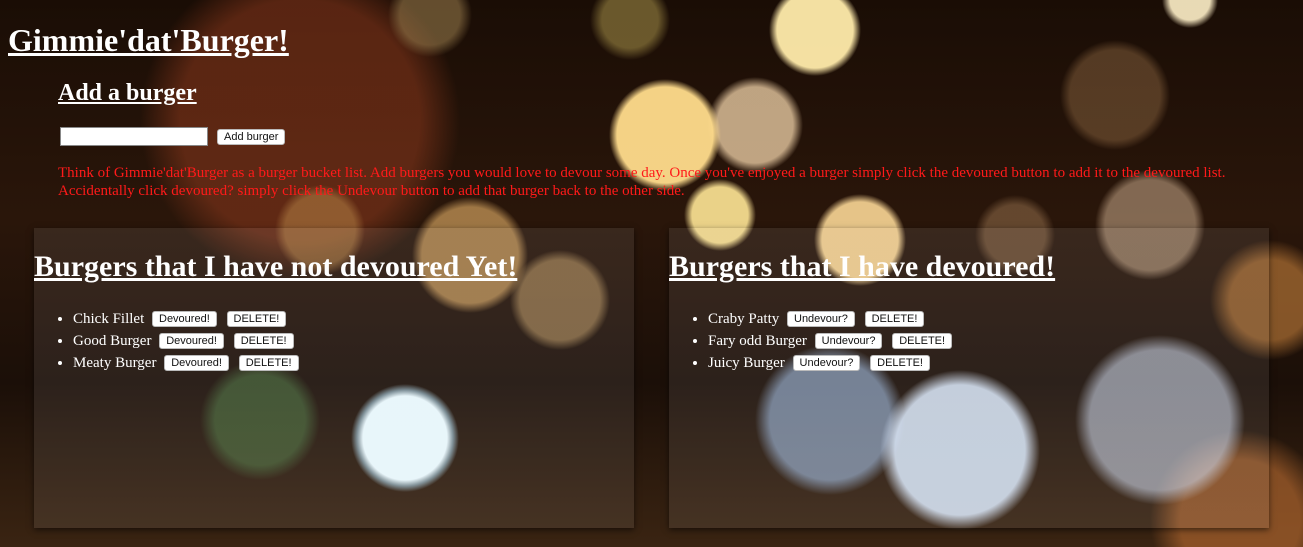 The image size is (1303, 547). Describe the element at coordinates (353, 319) in the screenshot. I see `list-item: Chick Fillet Devoured! DELETE!` at that location.